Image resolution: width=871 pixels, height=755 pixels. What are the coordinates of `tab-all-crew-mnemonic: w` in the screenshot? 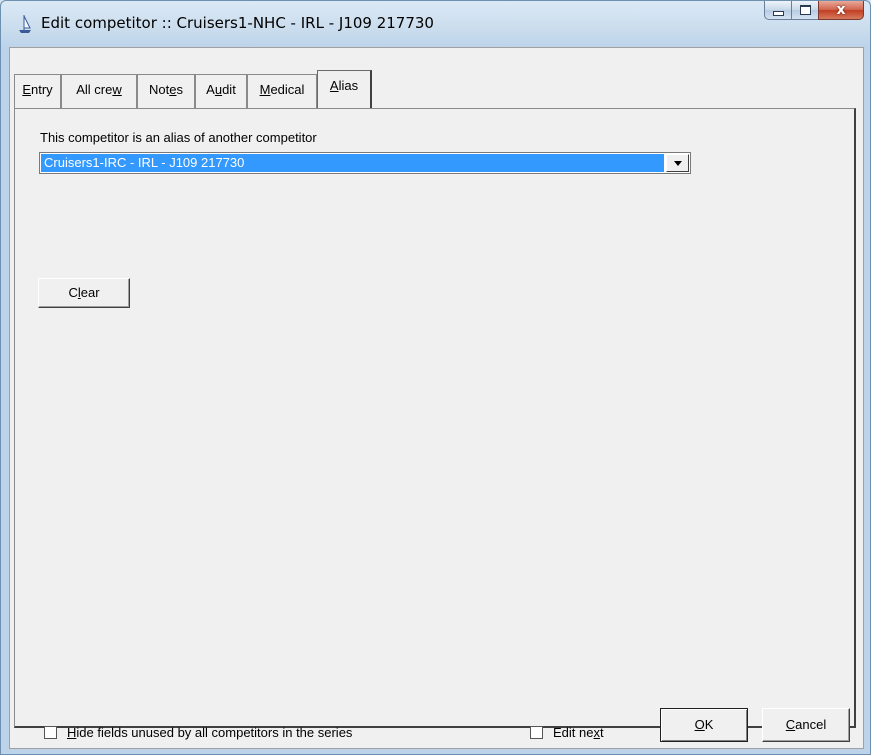 It's located at (117, 89).